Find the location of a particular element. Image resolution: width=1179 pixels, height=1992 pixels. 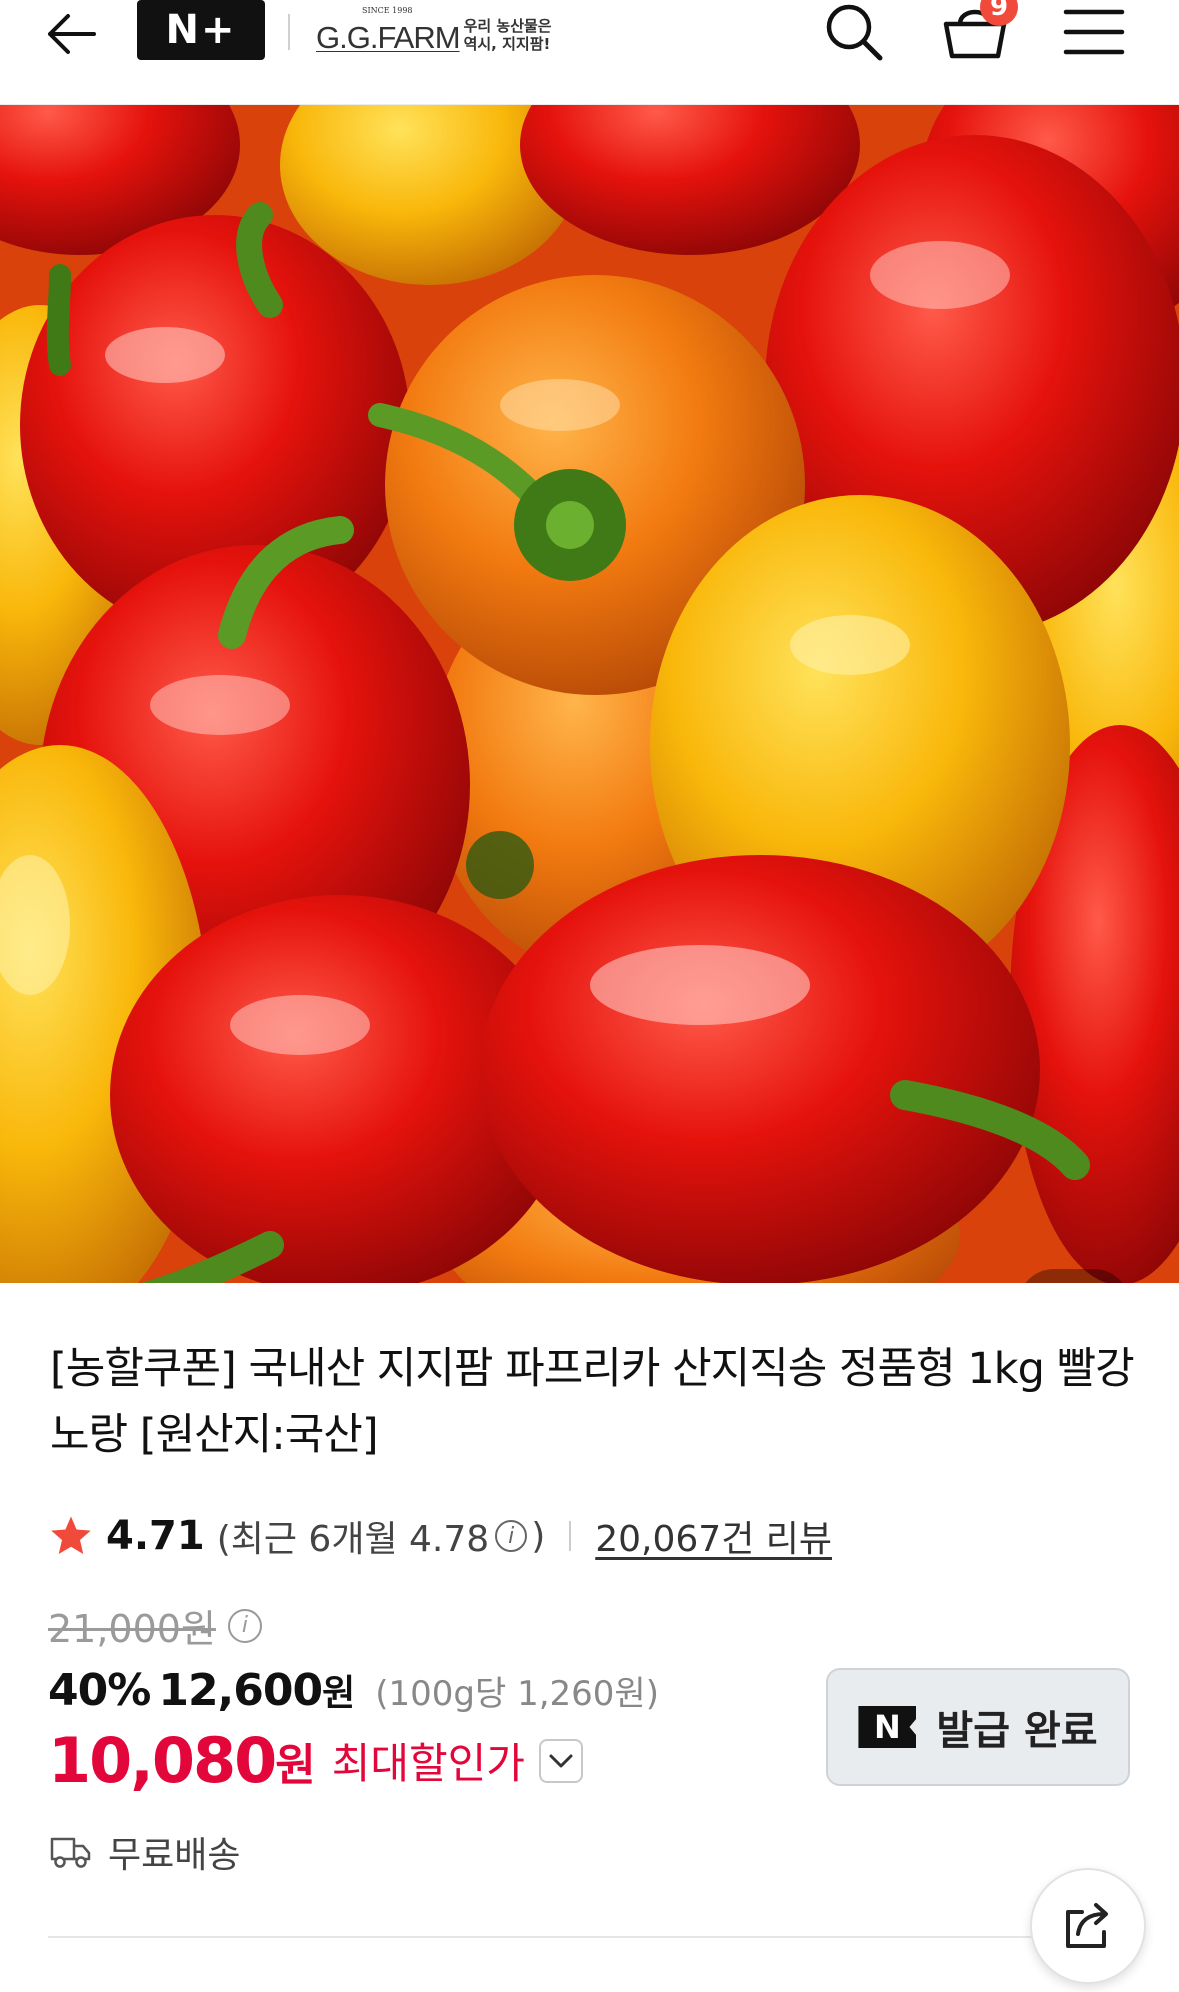

rating-row: 4.71 (최근 6개월 4.78 i ) 20,067건 리뷰 is located at coordinates (440, 1536).